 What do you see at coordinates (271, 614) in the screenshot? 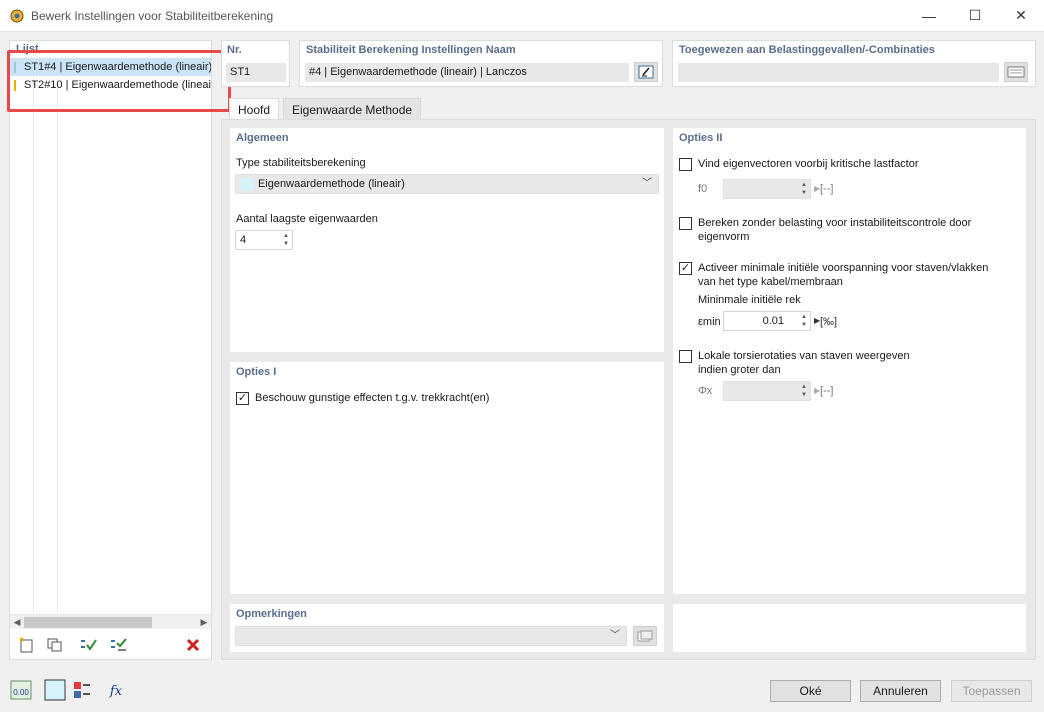
I see `section-title: Opmerkingen` at bounding box center [271, 614].